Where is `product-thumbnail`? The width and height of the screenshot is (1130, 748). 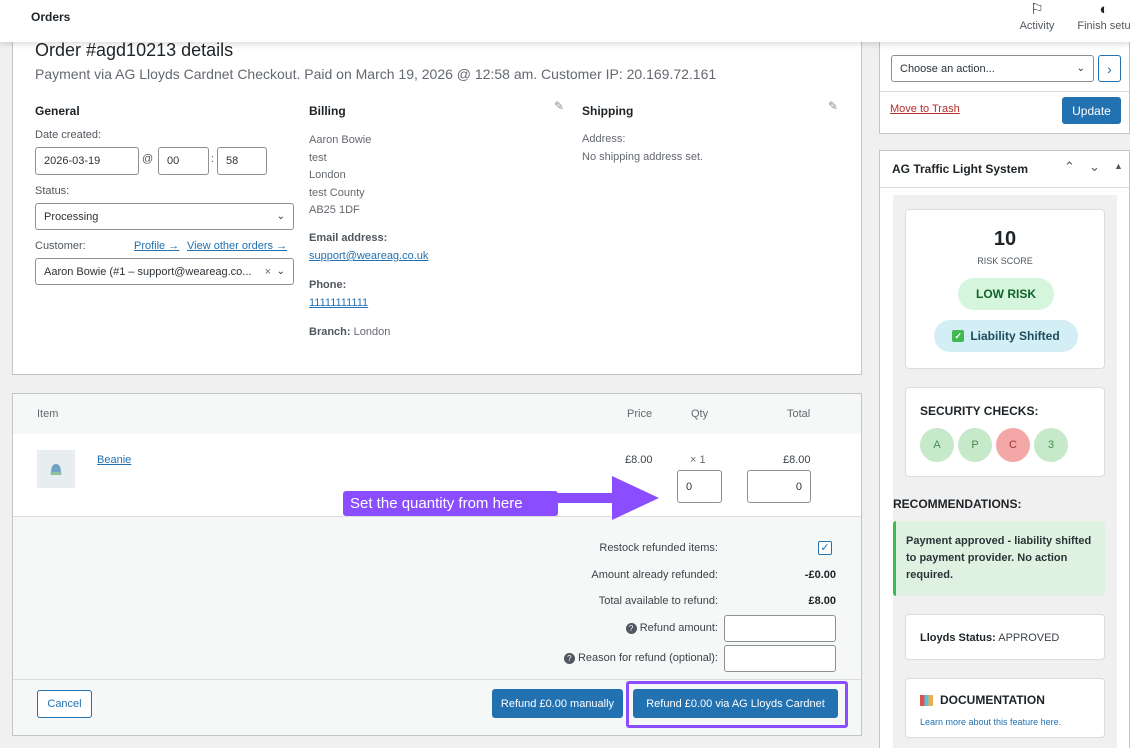 product-thumbnail is located at coordinates (56, 469).